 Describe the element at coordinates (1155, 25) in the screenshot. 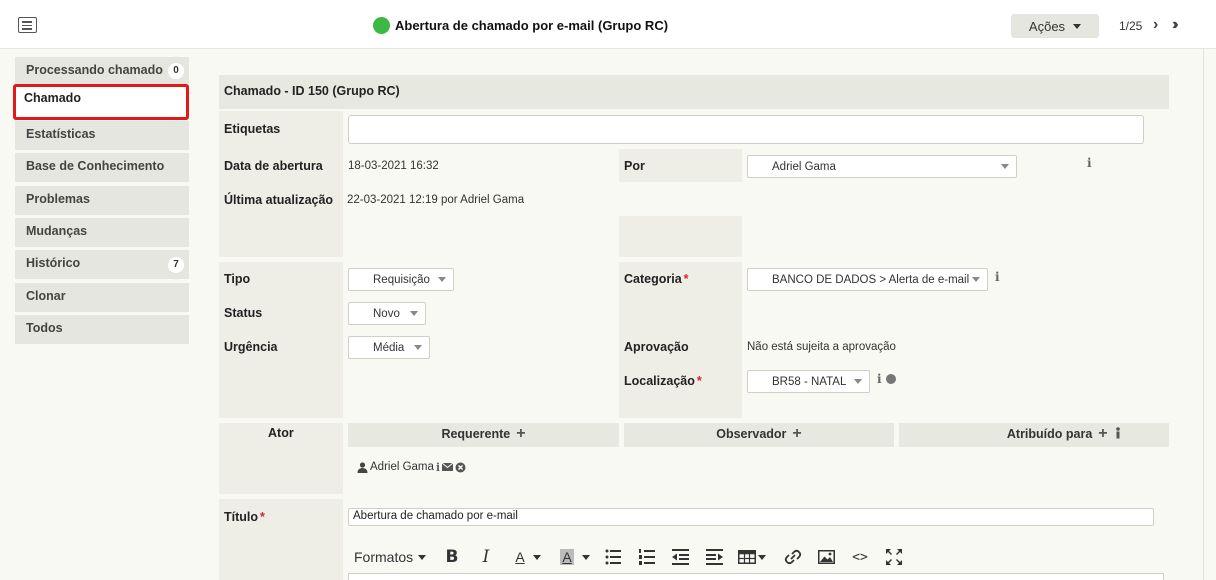

I see `next-ticket-icon: ›` at that location.